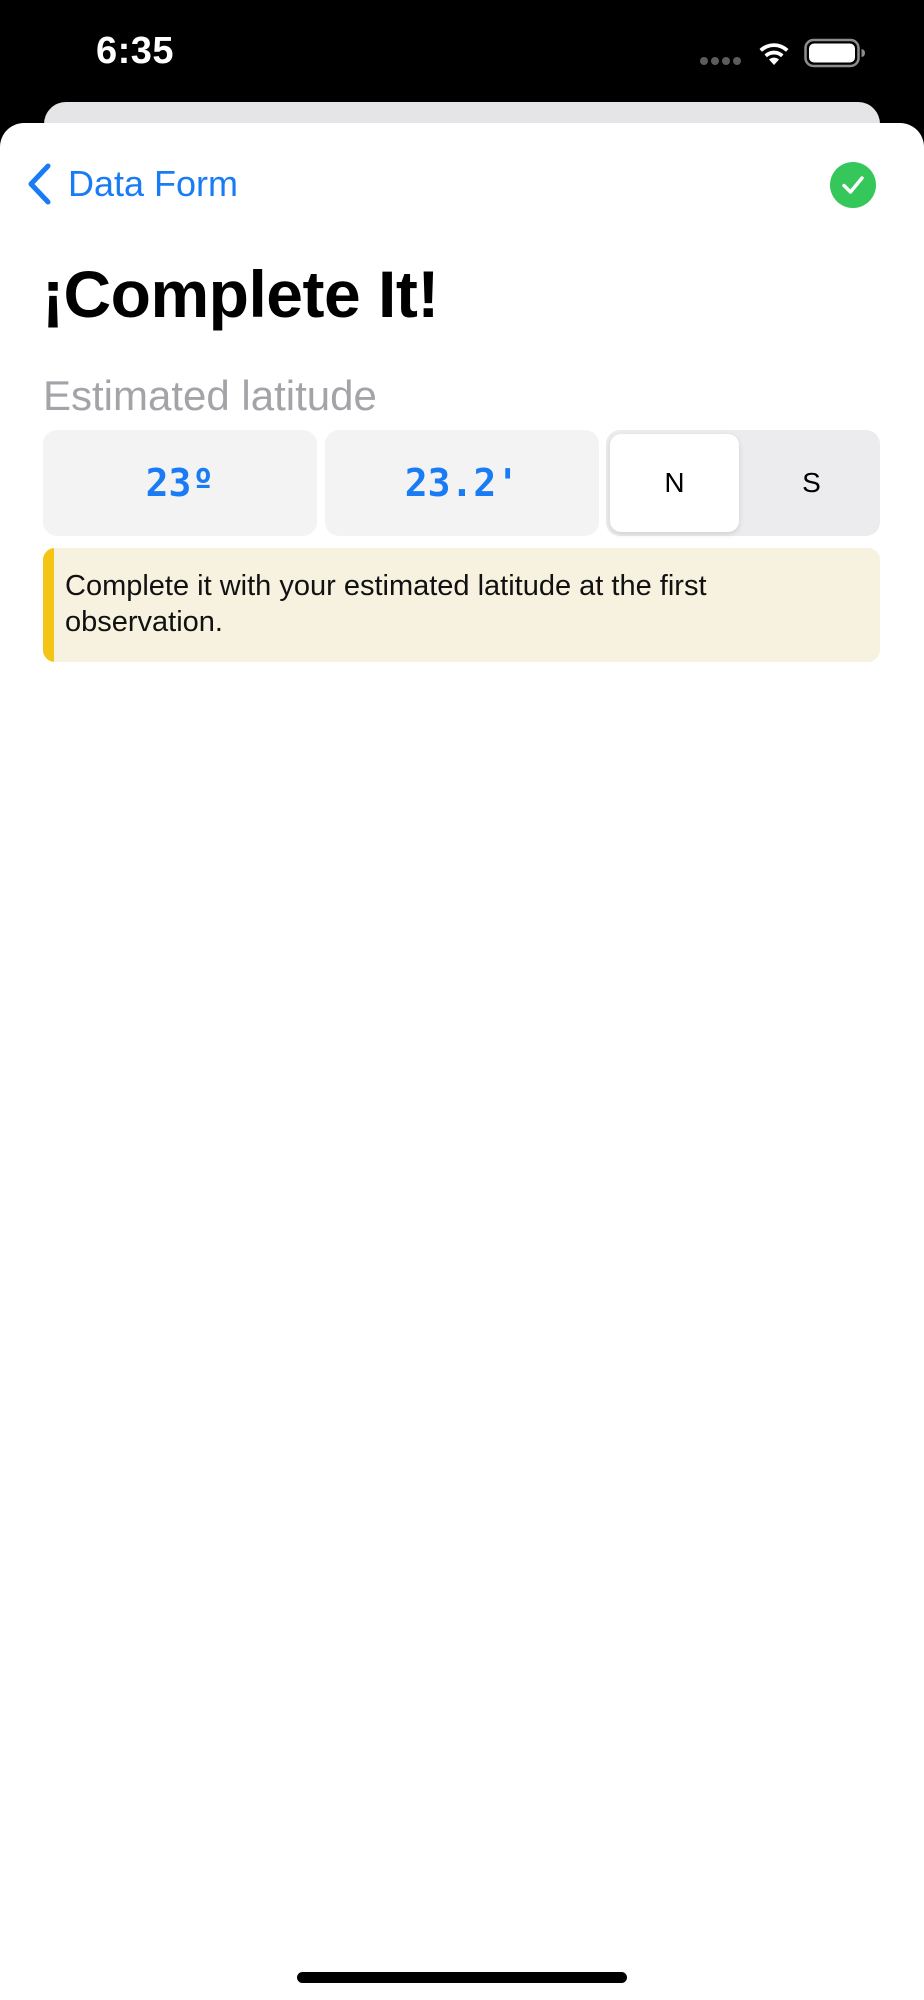  What do you see at coordinates (674, 483) in the screenshot?
I see `hemisphere-north-segment: N` at bounding box center [674, 483].